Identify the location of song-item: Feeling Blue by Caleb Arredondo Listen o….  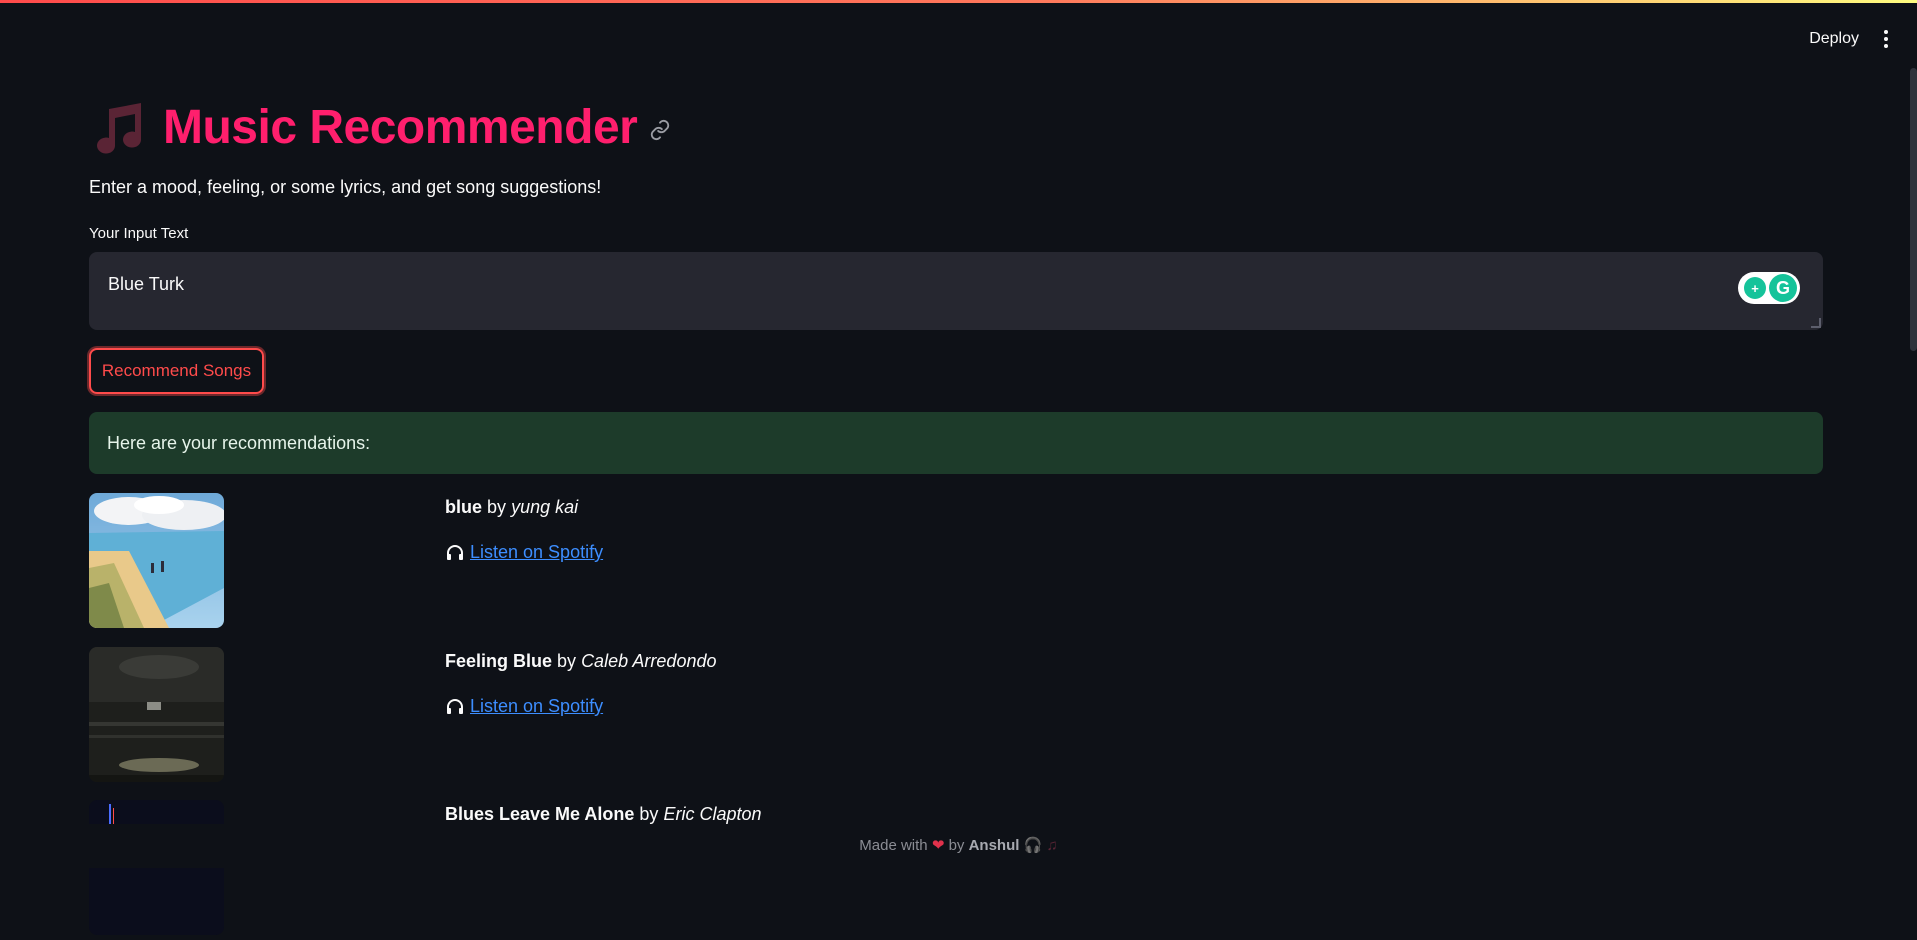
(956, 717).